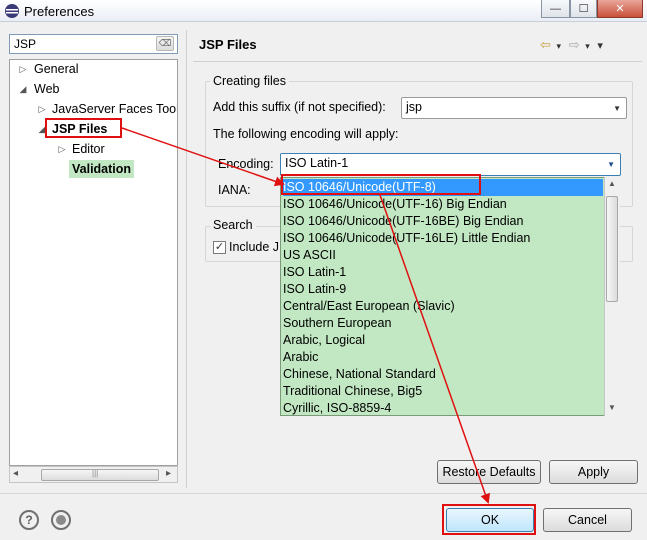 The height and width of the screenshot is (540, 647). What do you see at coordinates (186, 259) in the screenshot?
I see `panel-divider` at bounding box center [186, 259].